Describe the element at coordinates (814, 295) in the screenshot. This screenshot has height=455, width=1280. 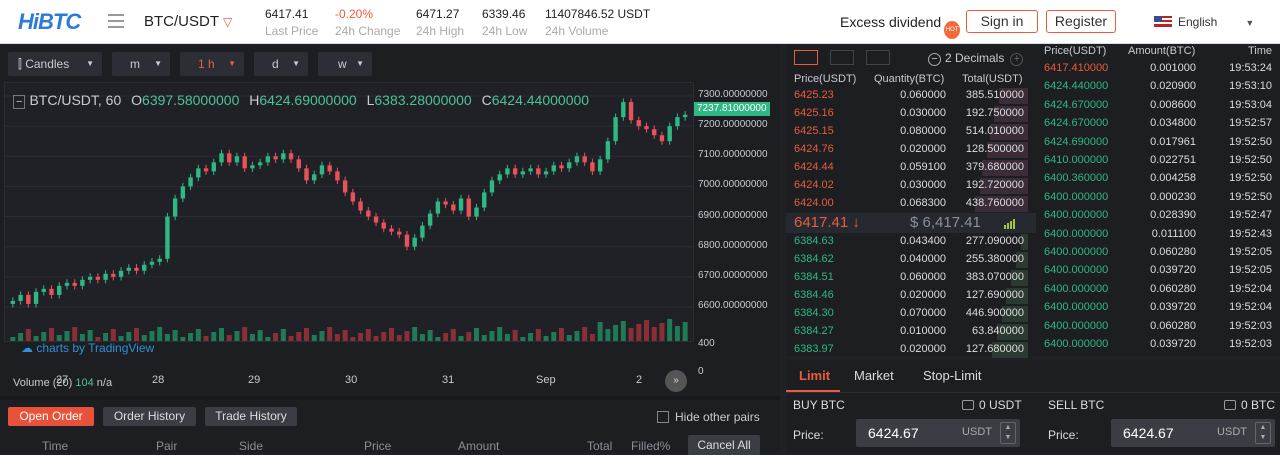
I see `book-price: 6384.46` at that location.